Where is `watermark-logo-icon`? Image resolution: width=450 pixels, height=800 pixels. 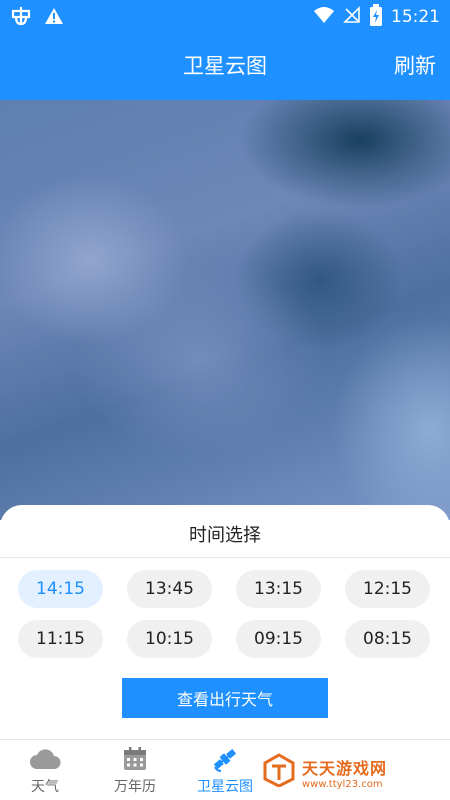
watermark-logo-icon is located at coordinates (279, 772).